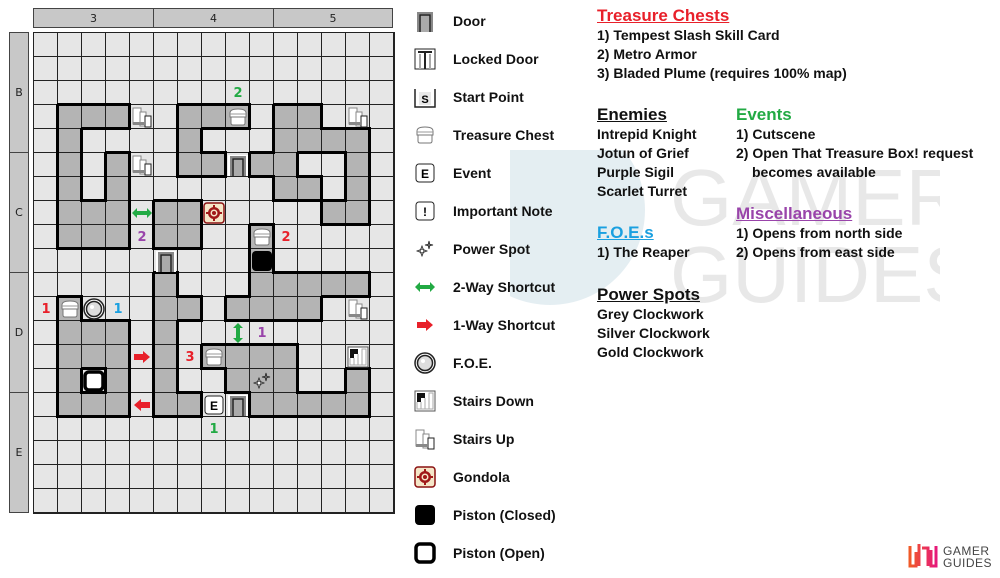 The width and height of the screenshot is (1000, 578). Describe the element at coordinates (469, 21) in the screenshot. I see `legend-label: Door` at that location.